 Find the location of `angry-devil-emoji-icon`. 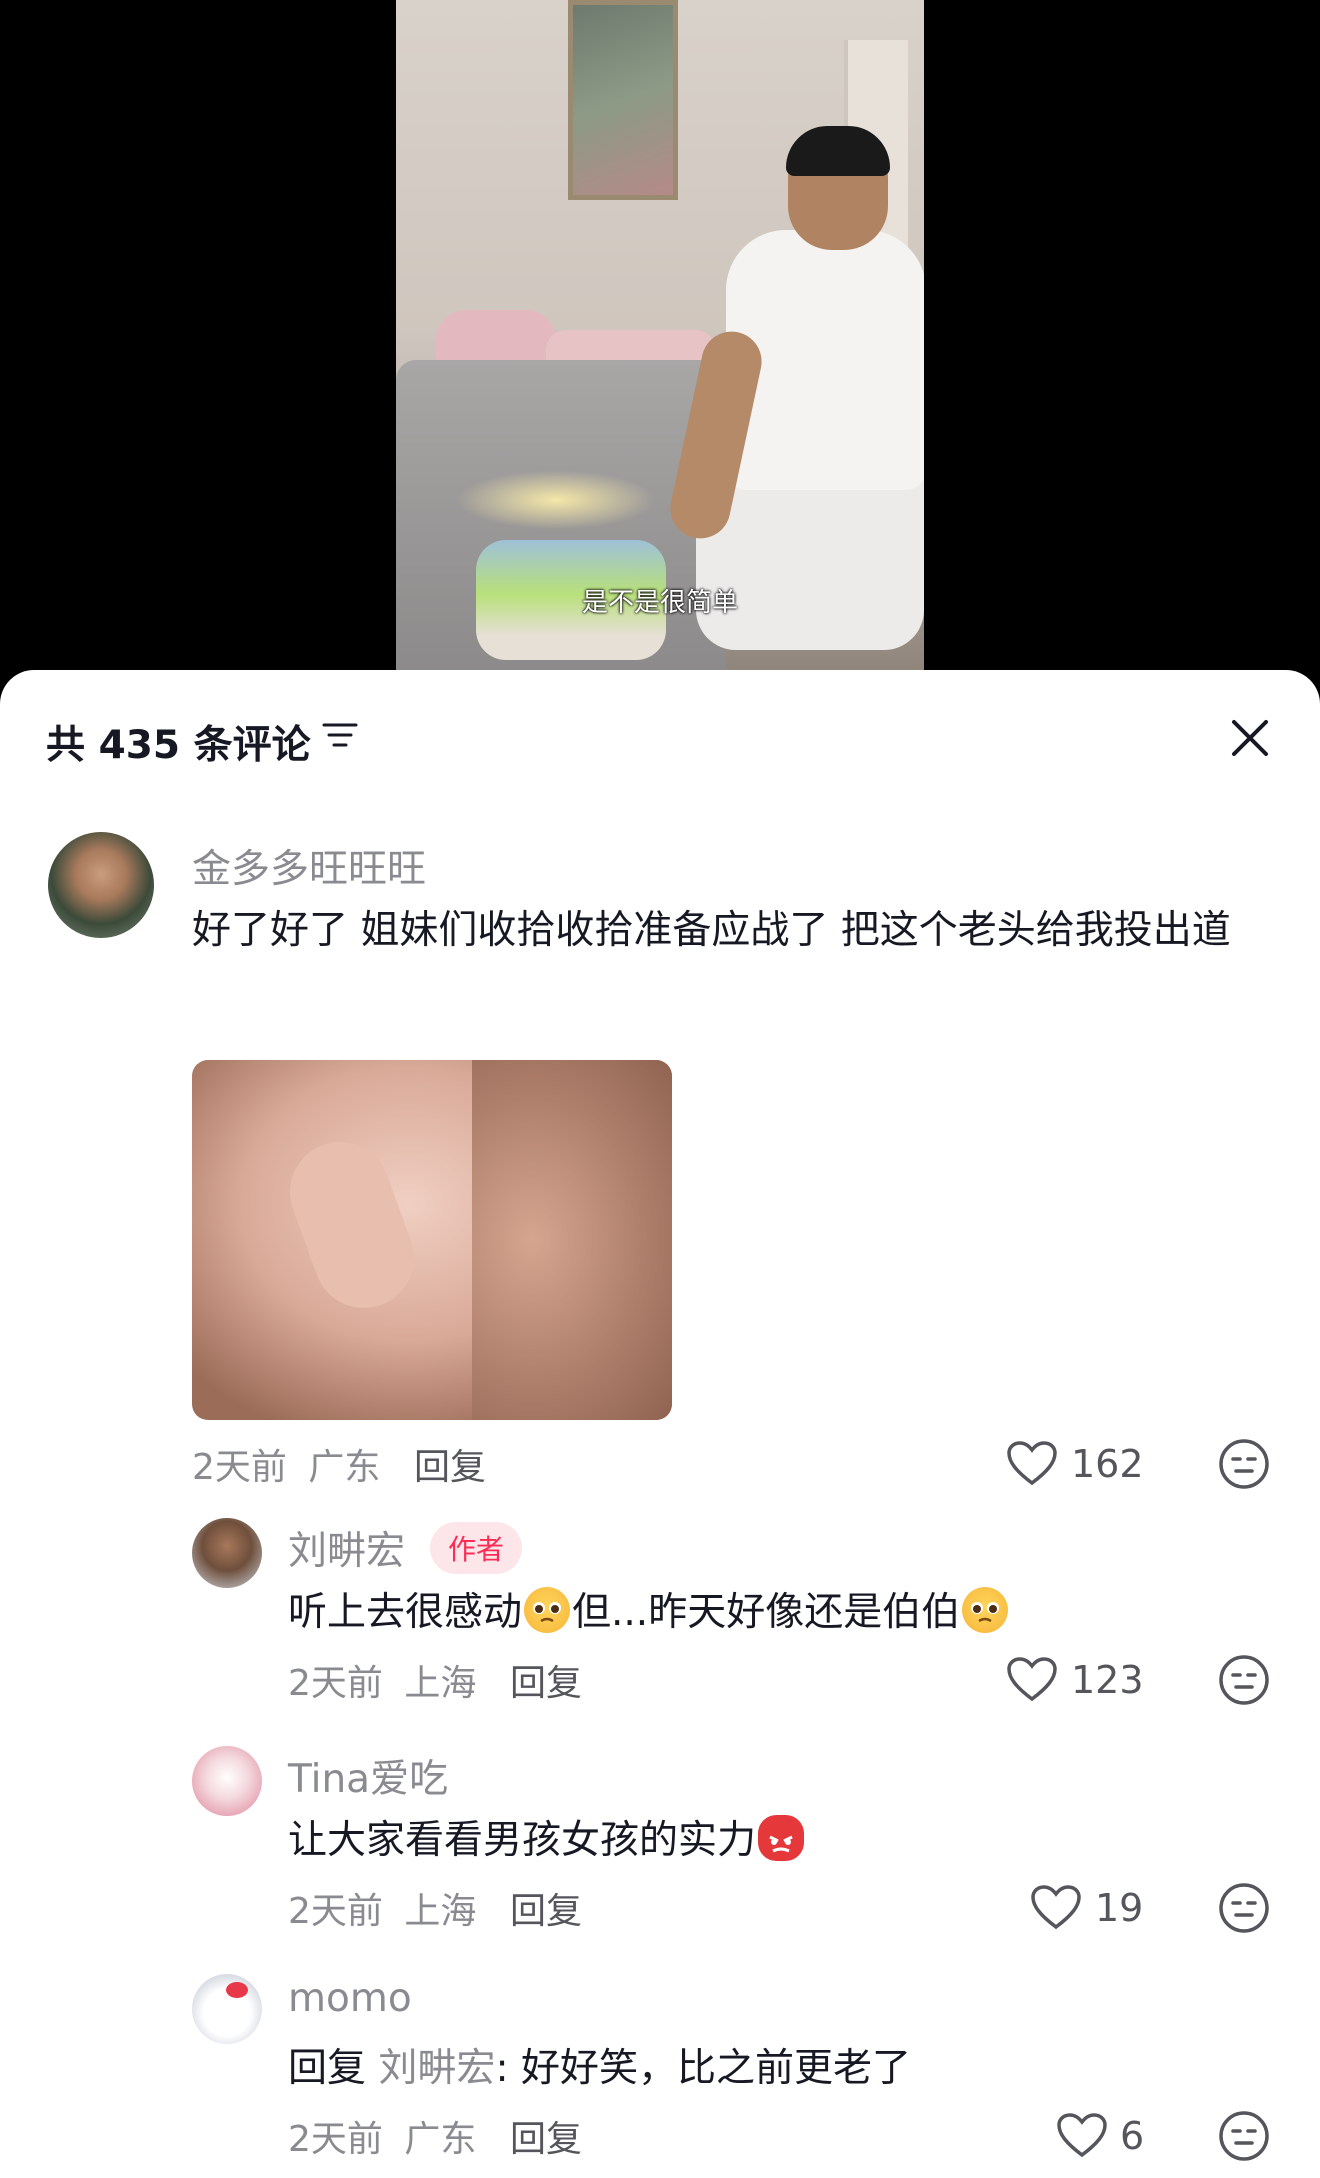

angry-devil-emoji-icon is located at coordinates (781, 1838).